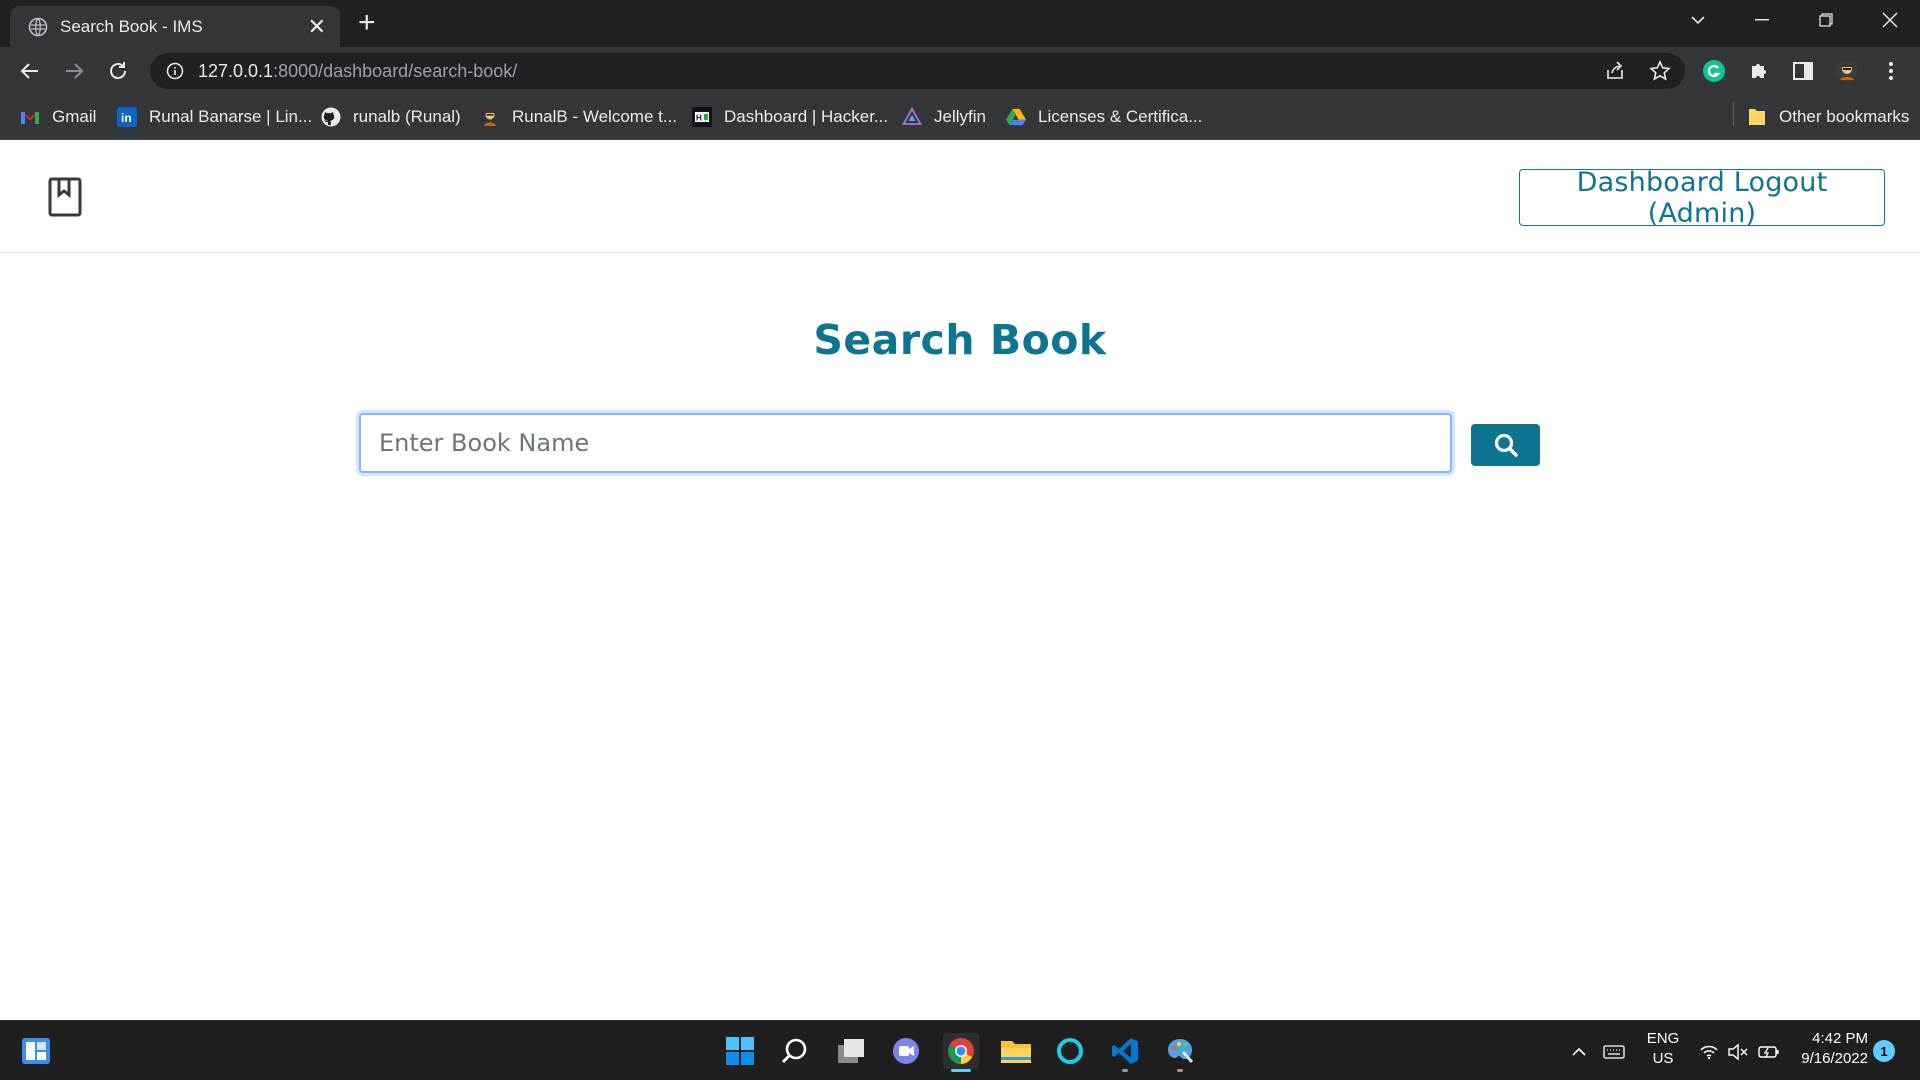 This screenshot has height=1080, width=1920. What do you see at coordinates (1847, 71) in the screenshot?
I see `profile-avatar-icon` at bounding box center [1847, 71].